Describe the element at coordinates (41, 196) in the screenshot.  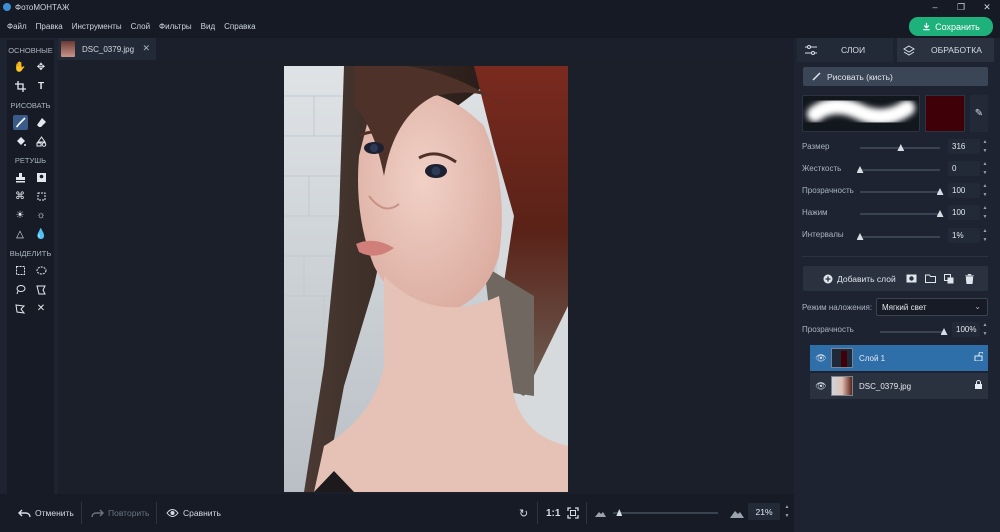
I see `frame-tool-icon` at that location.